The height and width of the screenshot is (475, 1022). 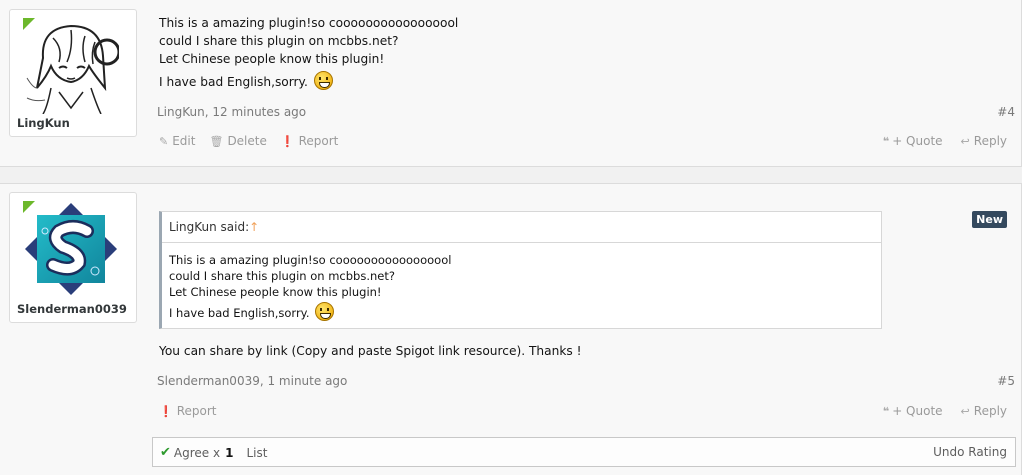 What do you see at coordinates (229, 452) in the screenshot?
I see `rating-count: 1` at bounding box center [229, 452].